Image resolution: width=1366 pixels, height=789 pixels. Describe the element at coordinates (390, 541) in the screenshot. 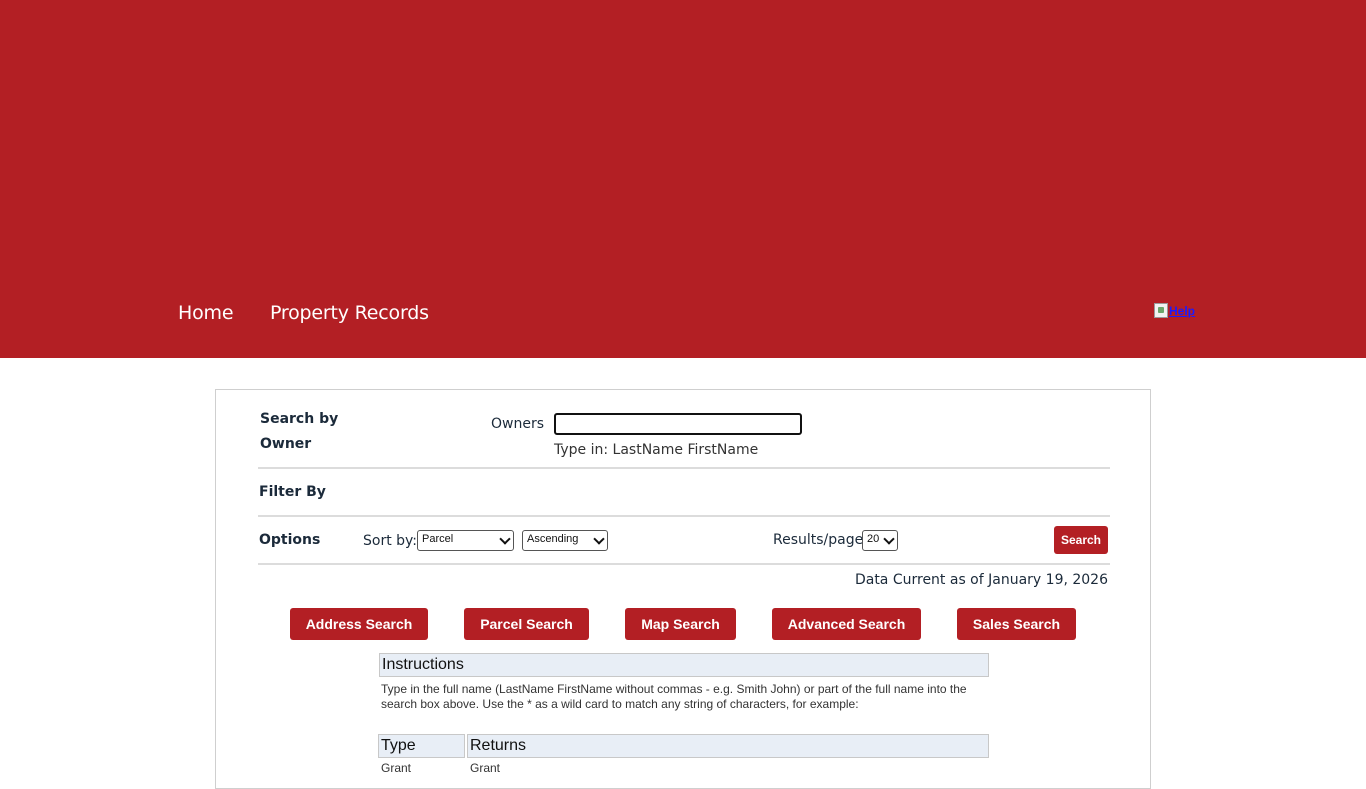

I see `sort-by-label: Sort by:` at that location.